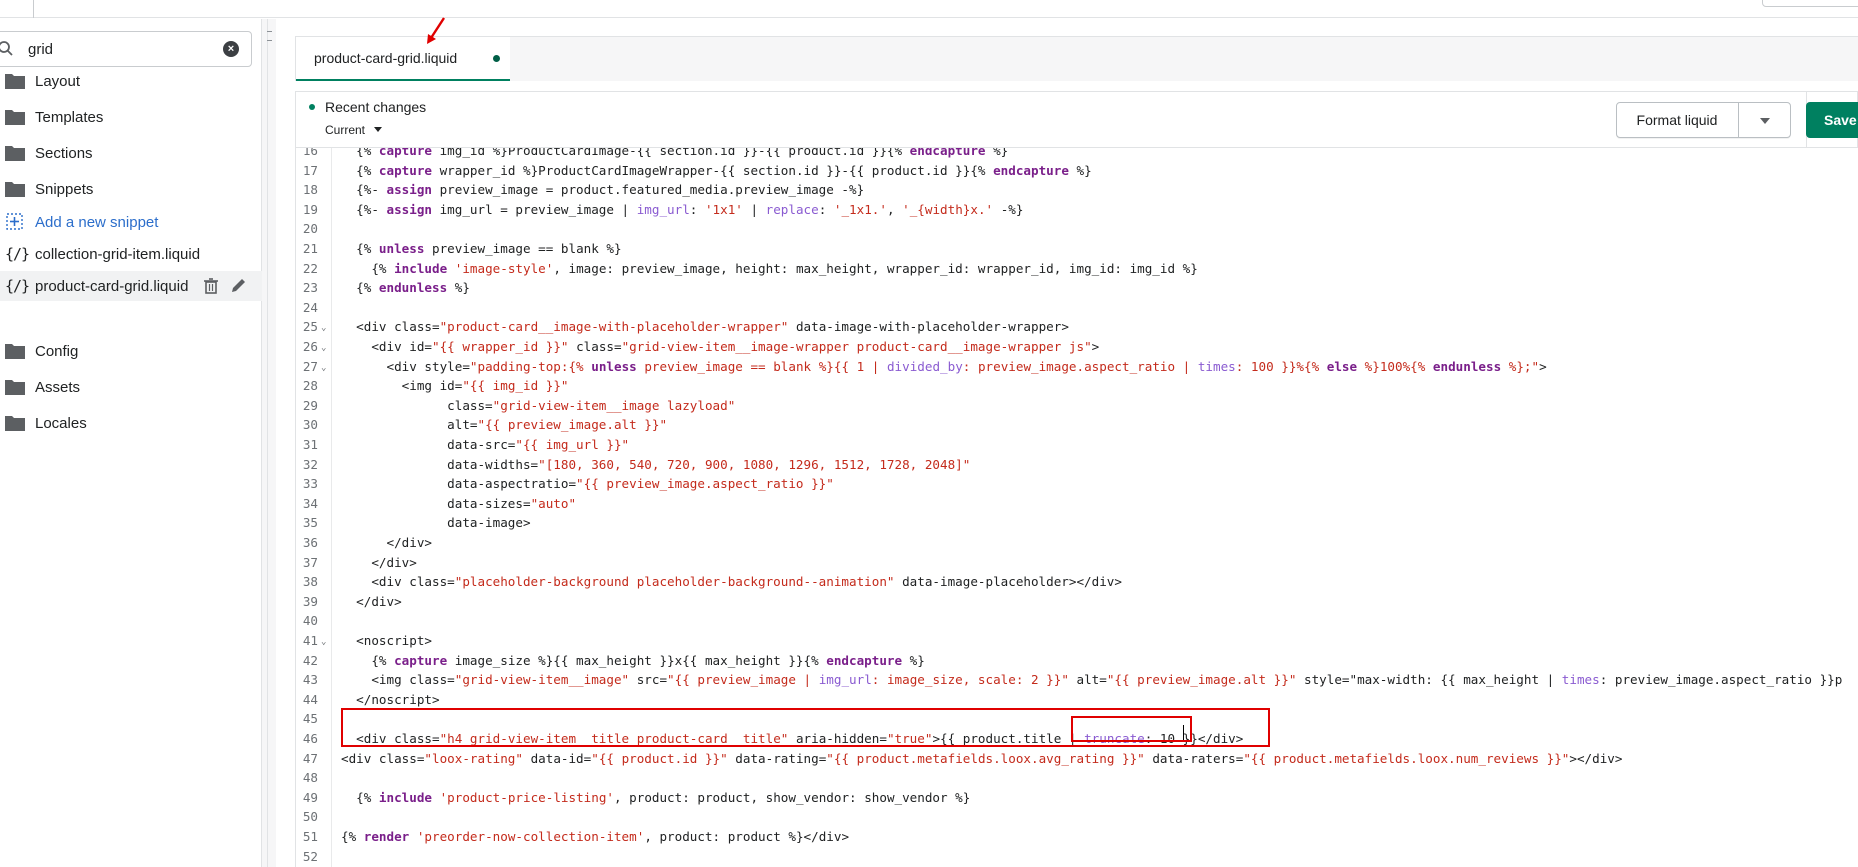  What do you see at coordinates (131, 423) in the screenshot?
I see `sidebar-item-locales: Locales` at bounding box center [131, 423].